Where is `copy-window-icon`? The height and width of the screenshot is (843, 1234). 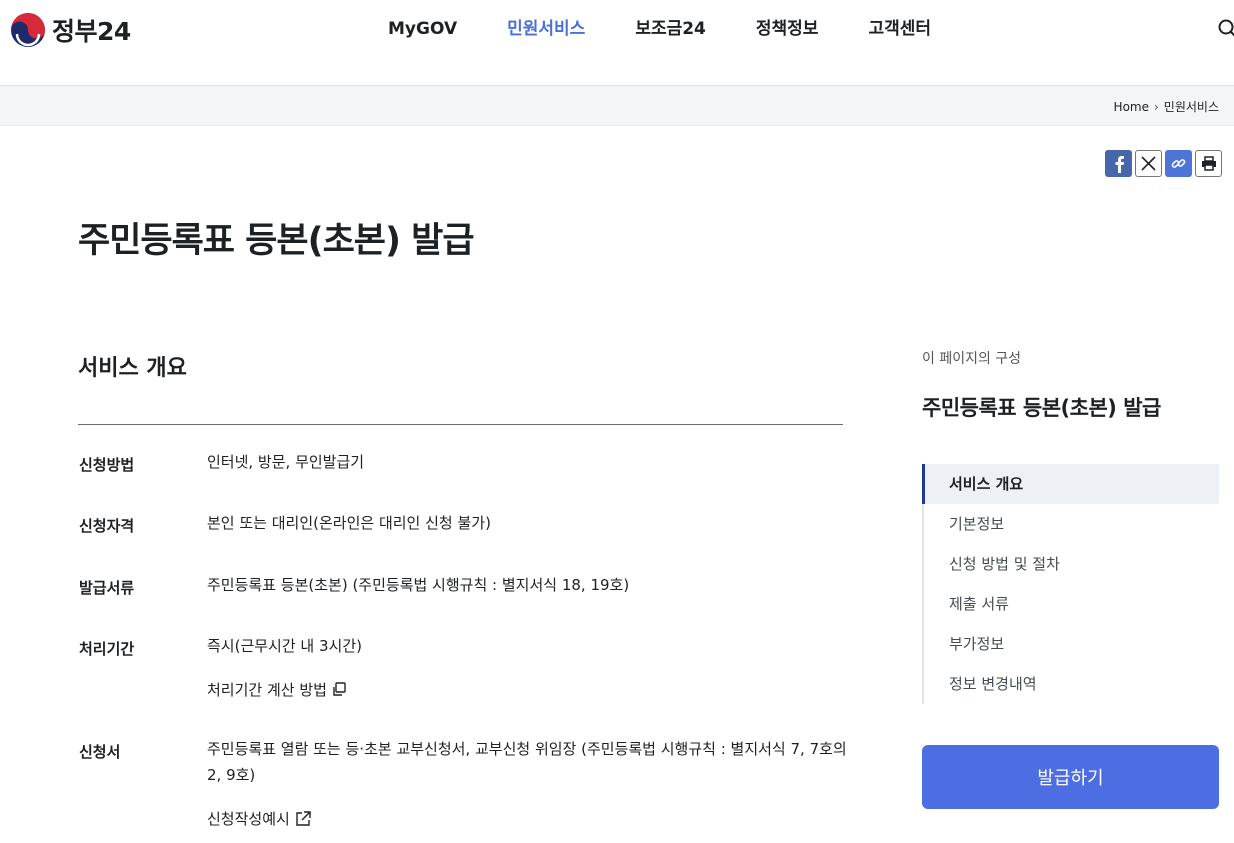 copy-window-icon is located at coordinates (339, 689).